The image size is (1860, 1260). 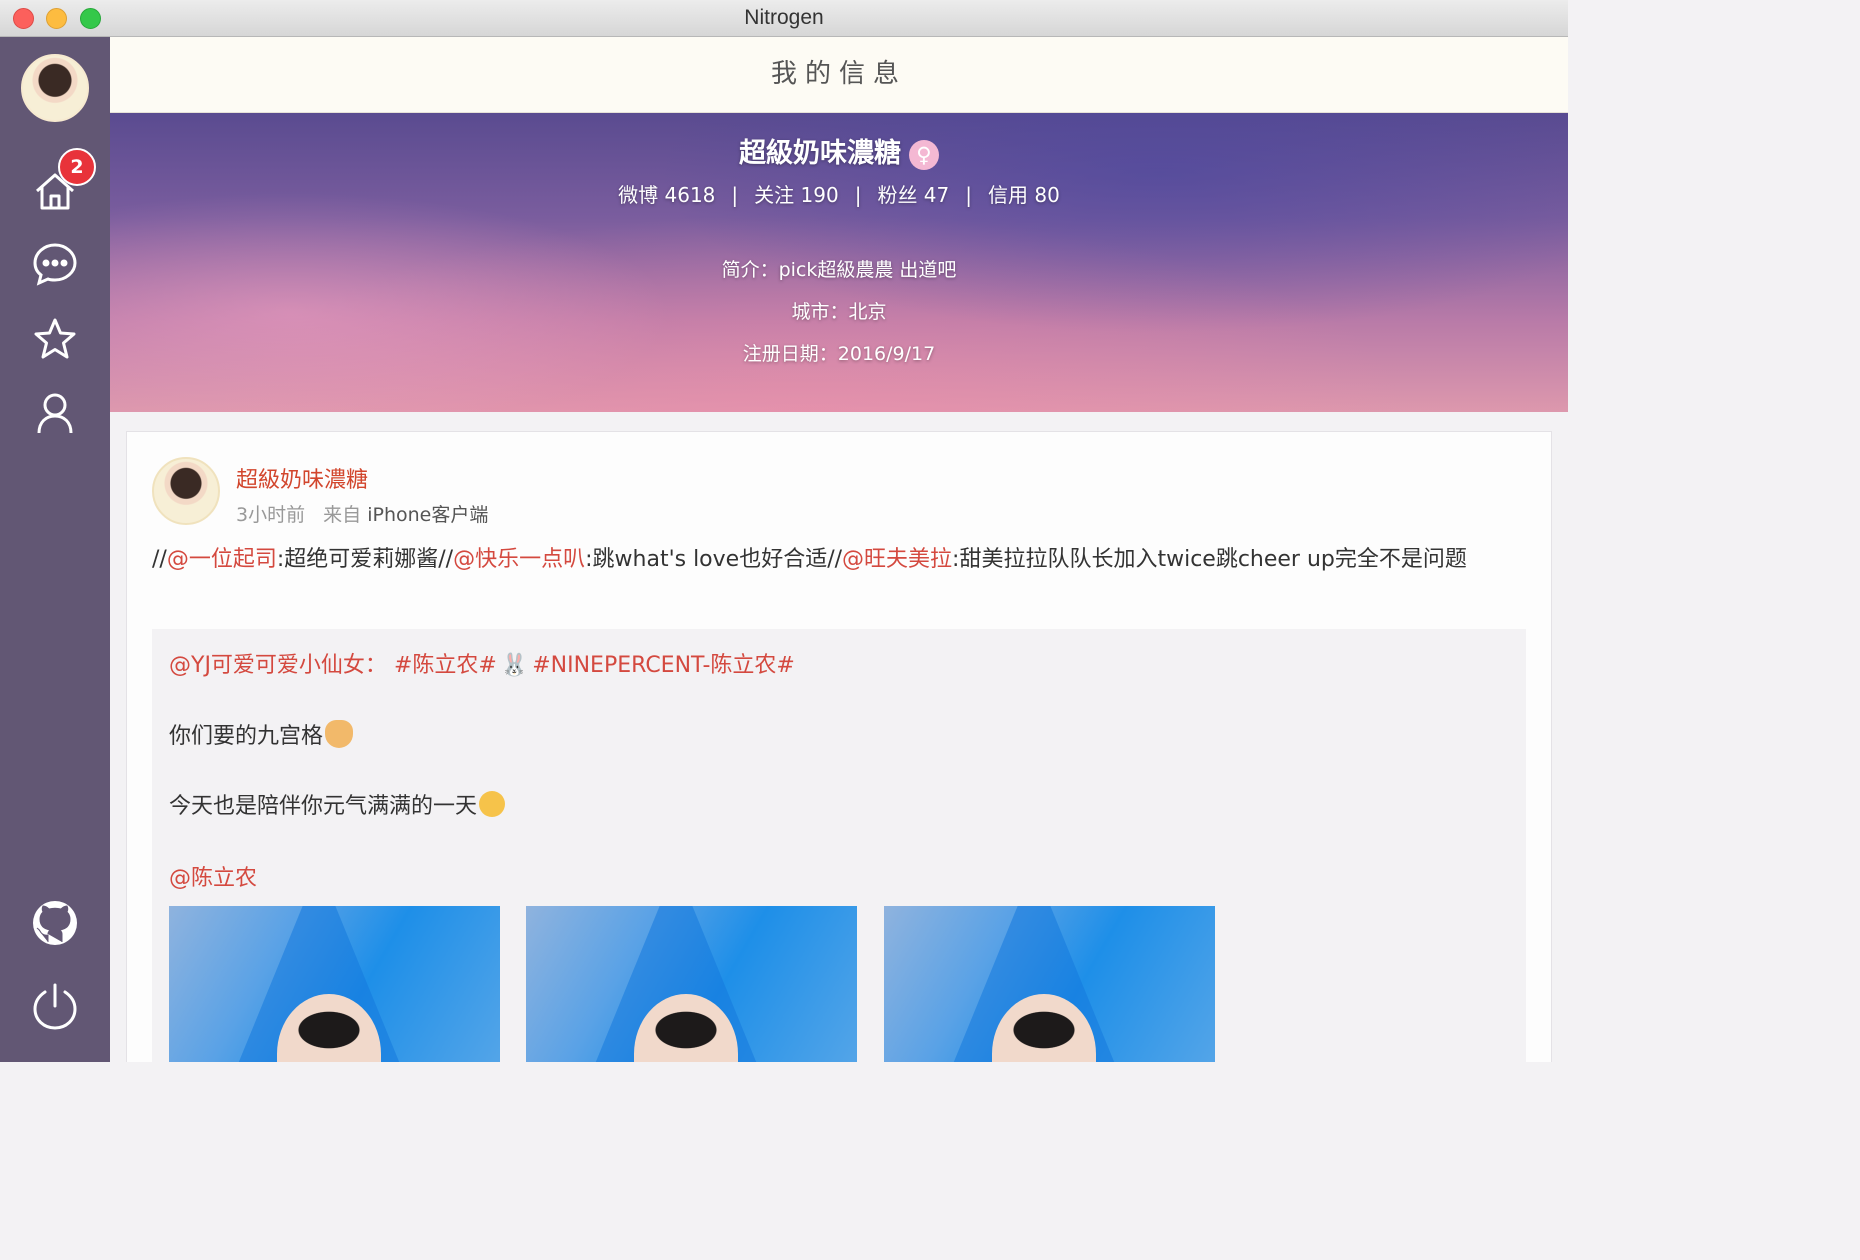 I want to click on stat-weibo: 微博 4618, so click(x=666, y=195).